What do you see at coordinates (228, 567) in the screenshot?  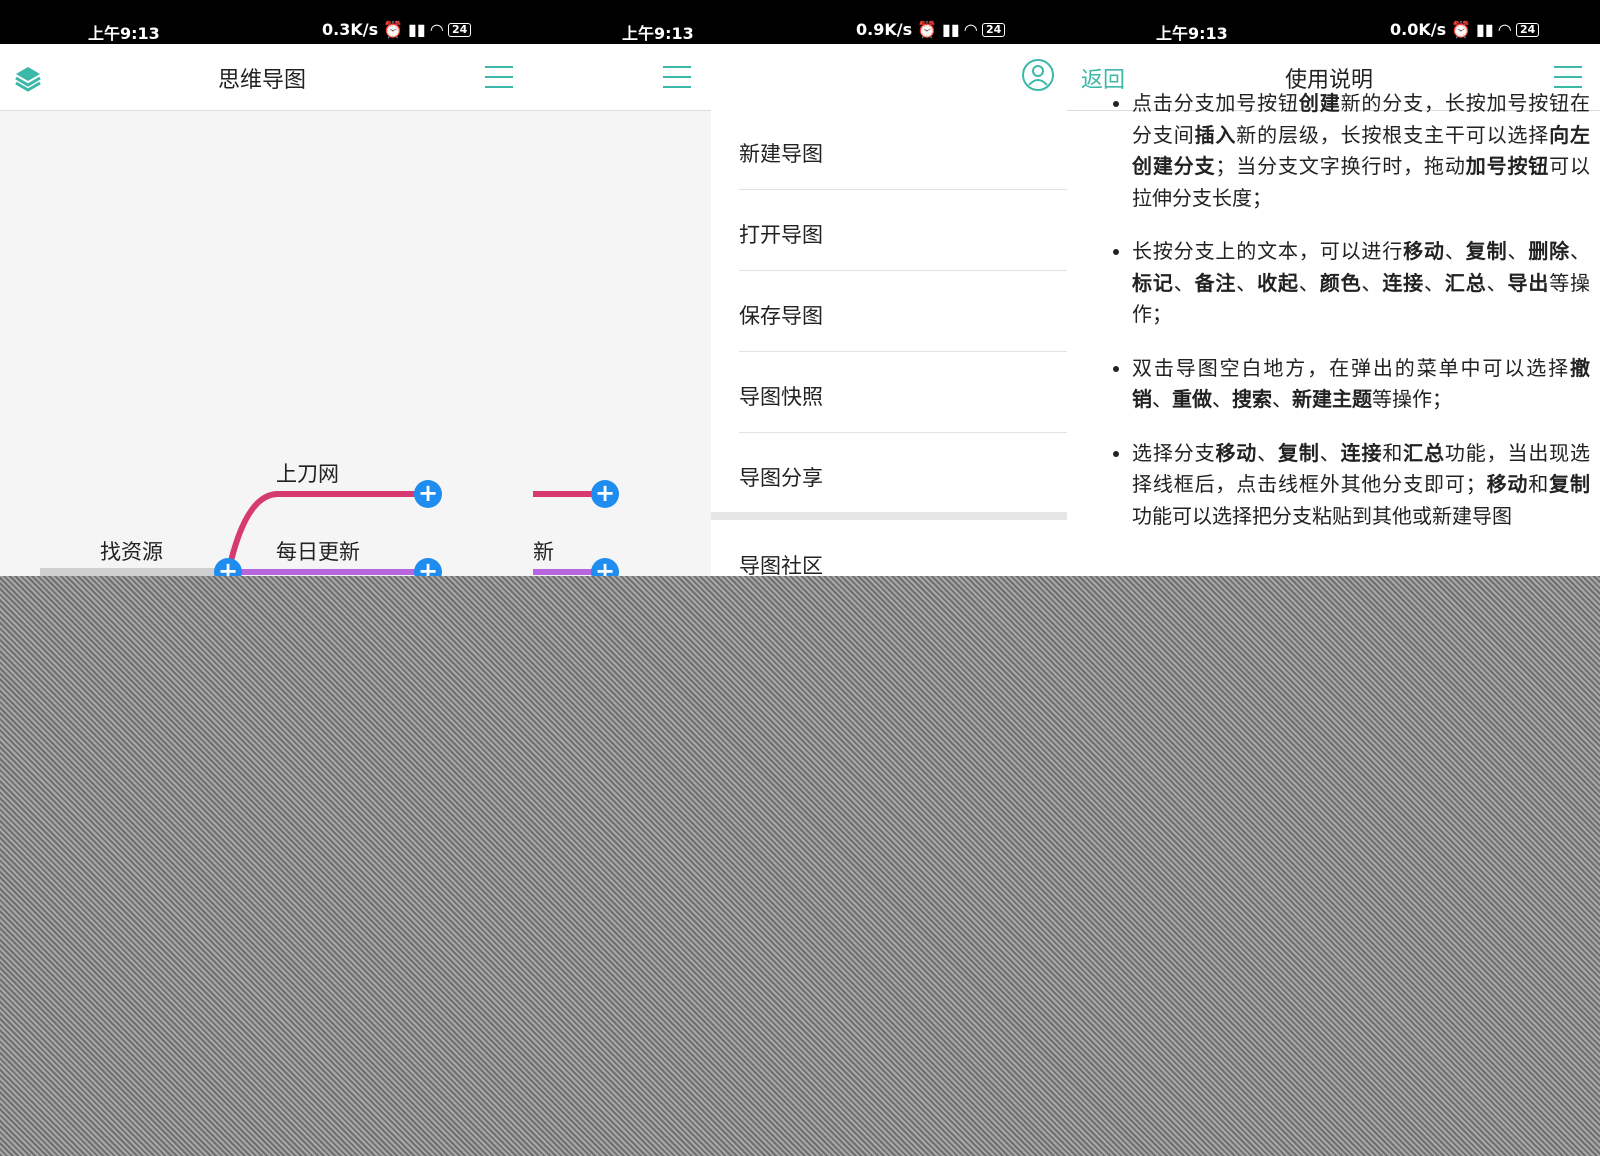 I see `add-root-branch-button: +` at bounding box center [228, 567].